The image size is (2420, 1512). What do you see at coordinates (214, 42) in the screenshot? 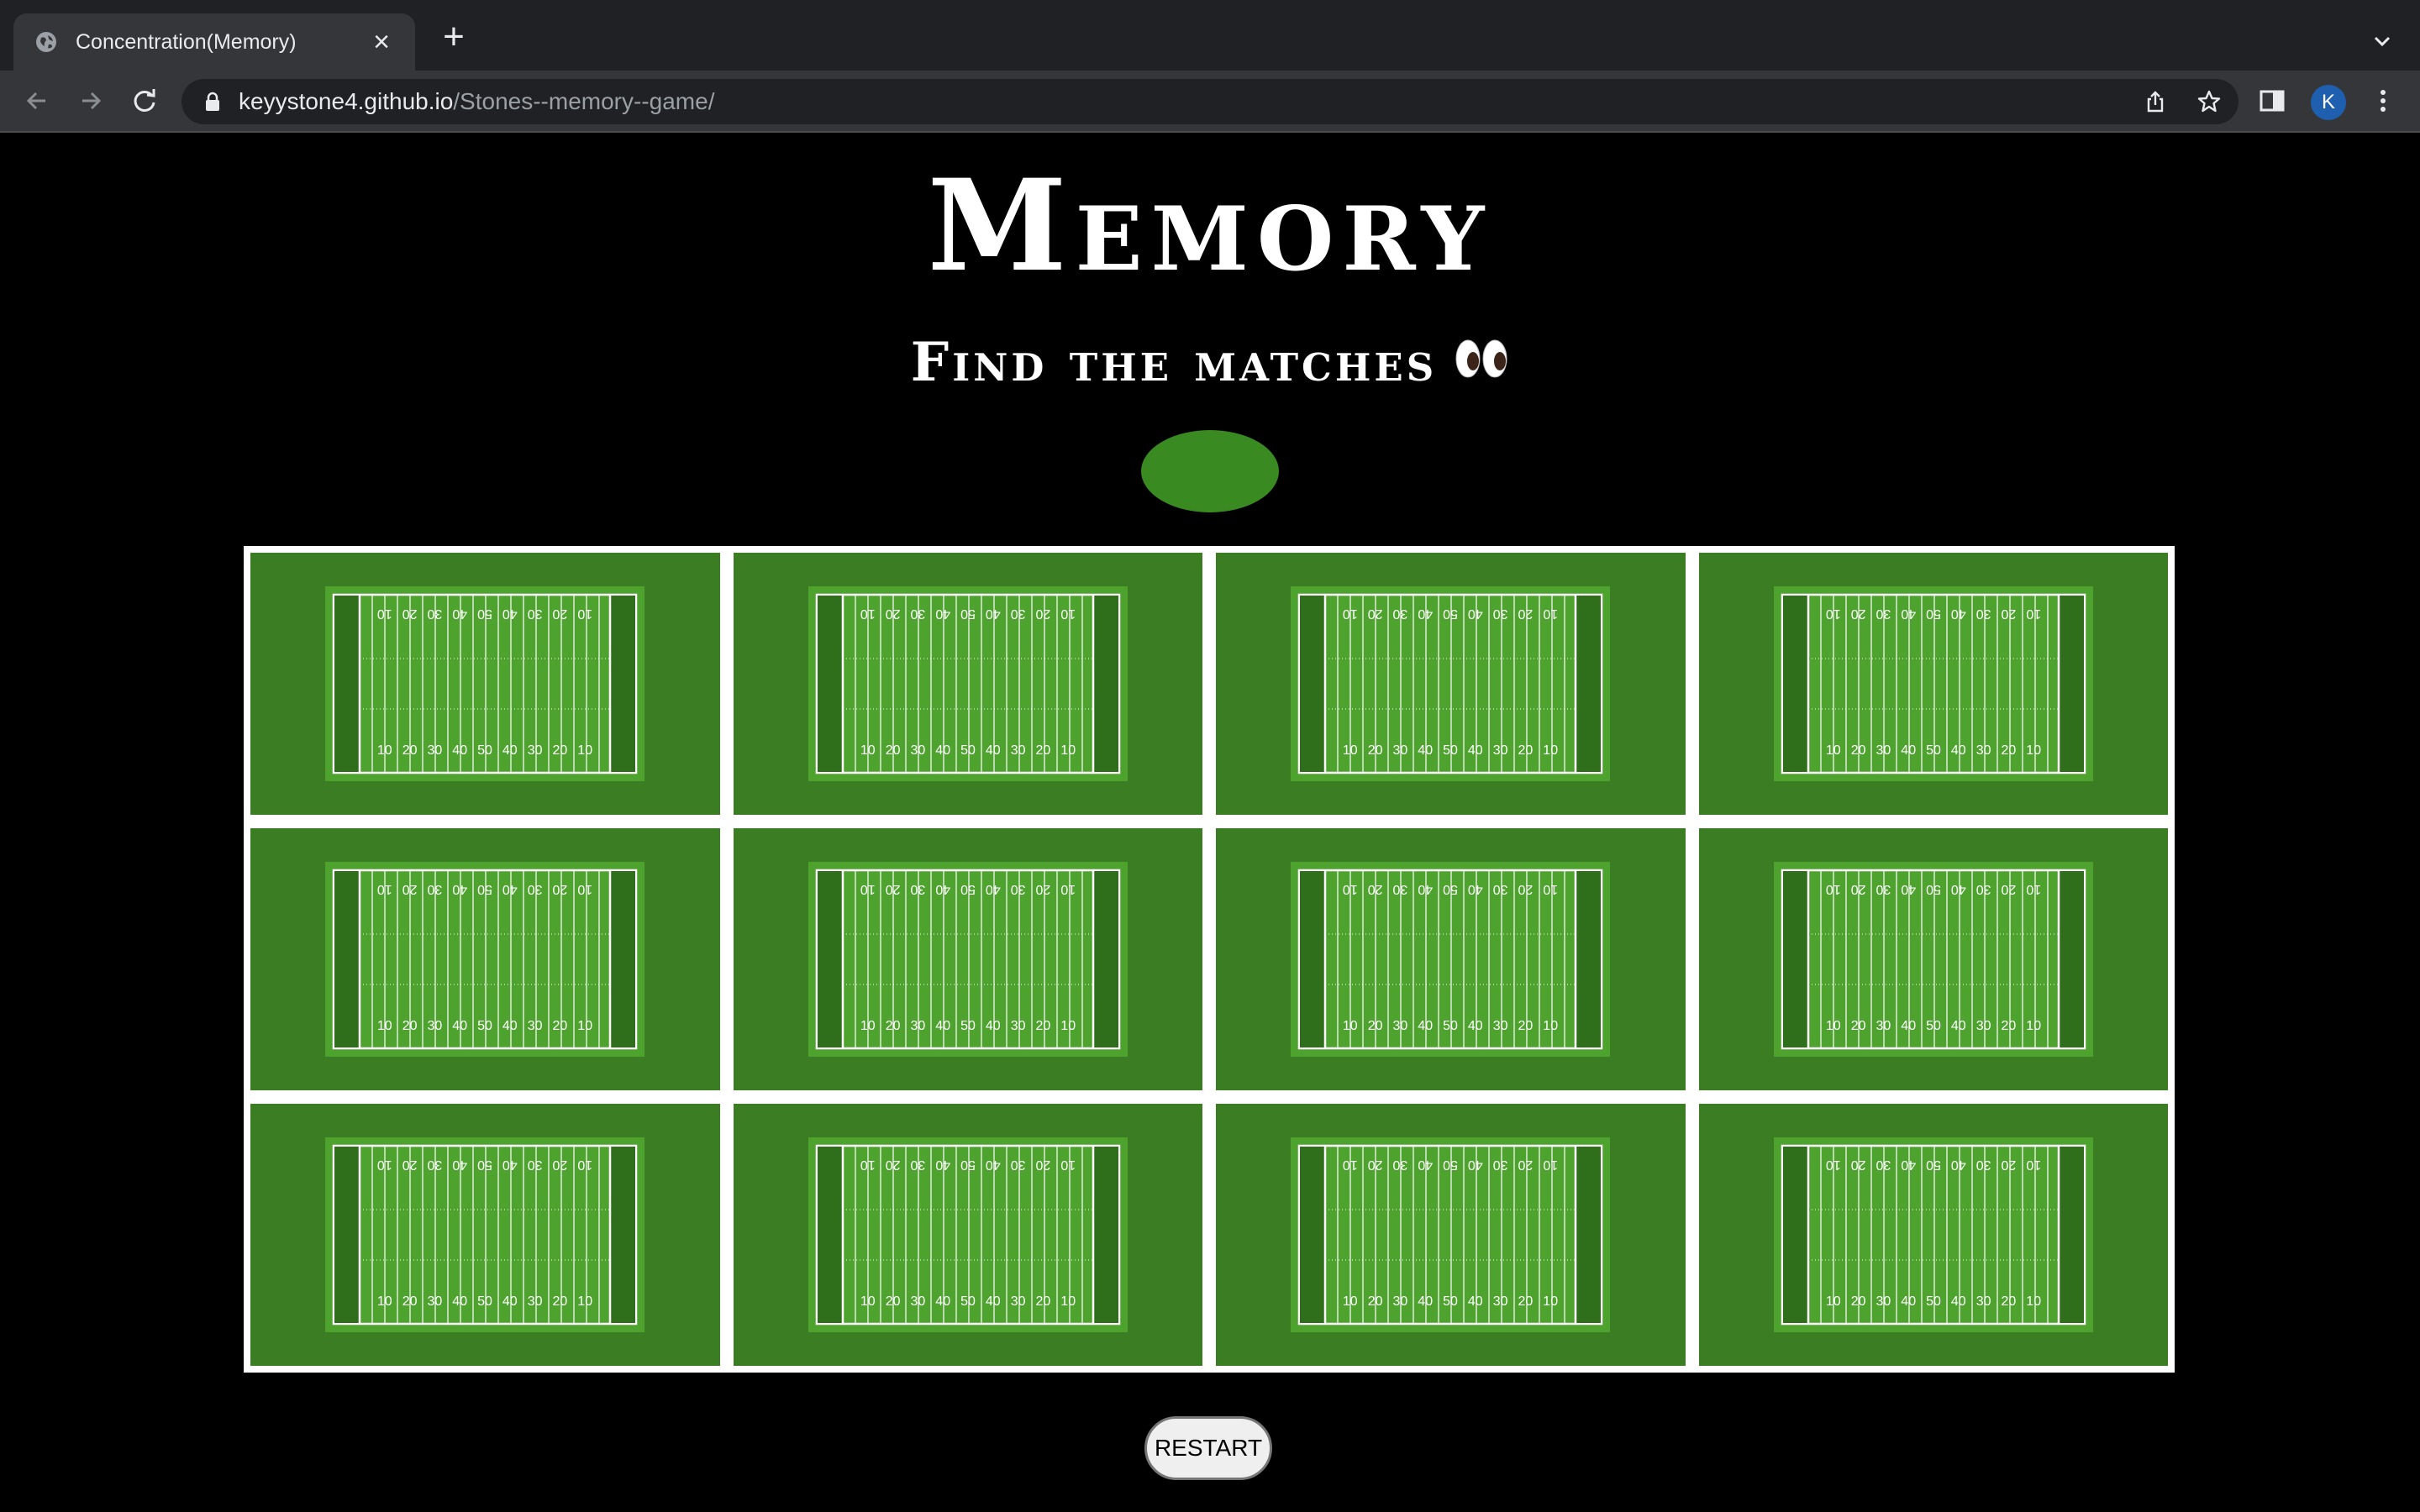
I see `browser-tab: Concentration(Memory) ×` at bounding box center [214, 42].